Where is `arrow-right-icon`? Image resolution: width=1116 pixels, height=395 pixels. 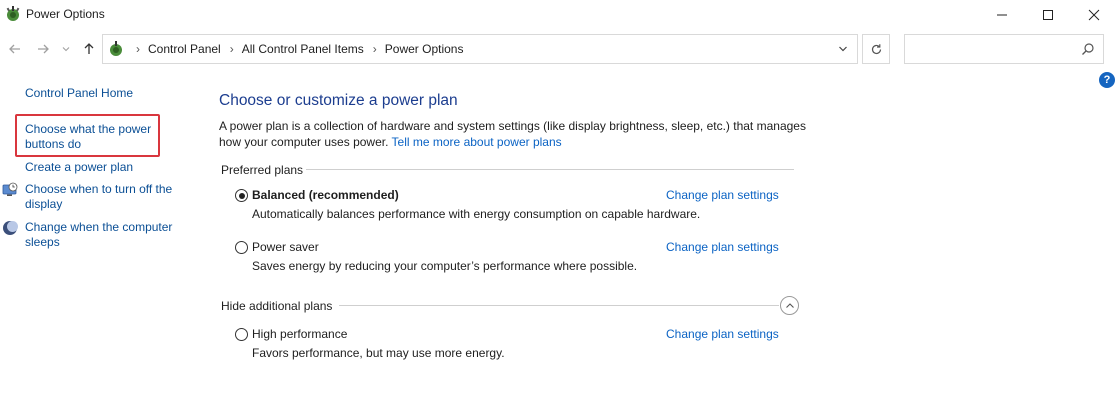 arrow-right-icon is located at coordinates (43, 49).